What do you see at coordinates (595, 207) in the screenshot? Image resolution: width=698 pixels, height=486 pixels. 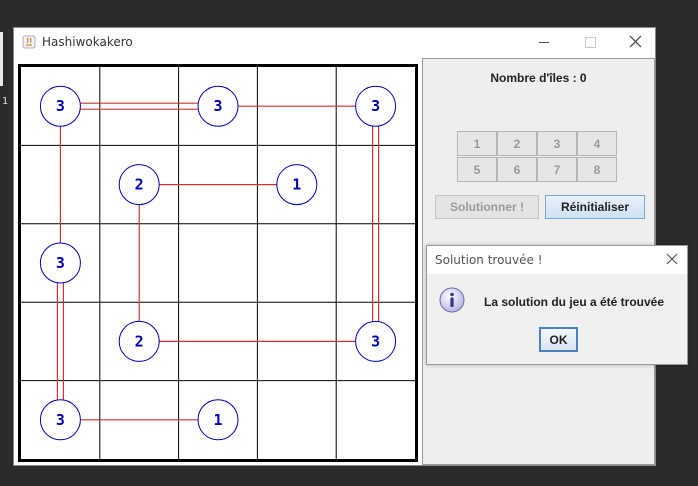 I see `reset-button: Réinitialiser` at bounding box center [595, 207].